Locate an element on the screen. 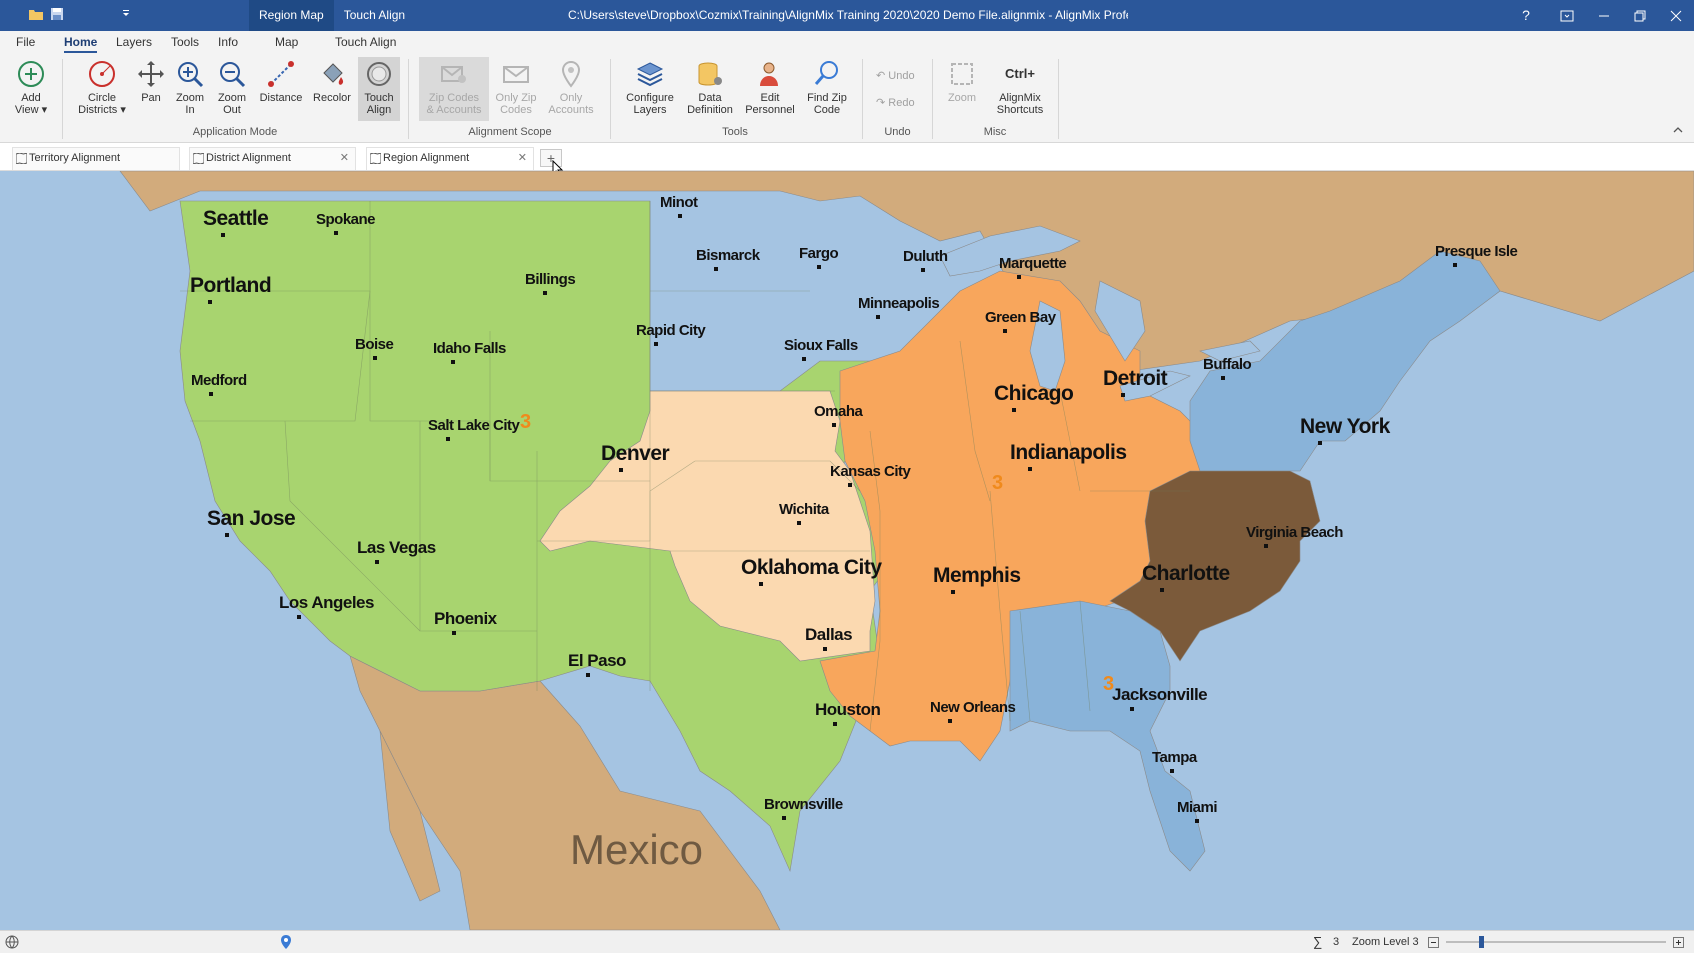 The height and width of the screenshot is (953, 1694). zoom-extent-button: Zoom is located at coordinates (962, 89).